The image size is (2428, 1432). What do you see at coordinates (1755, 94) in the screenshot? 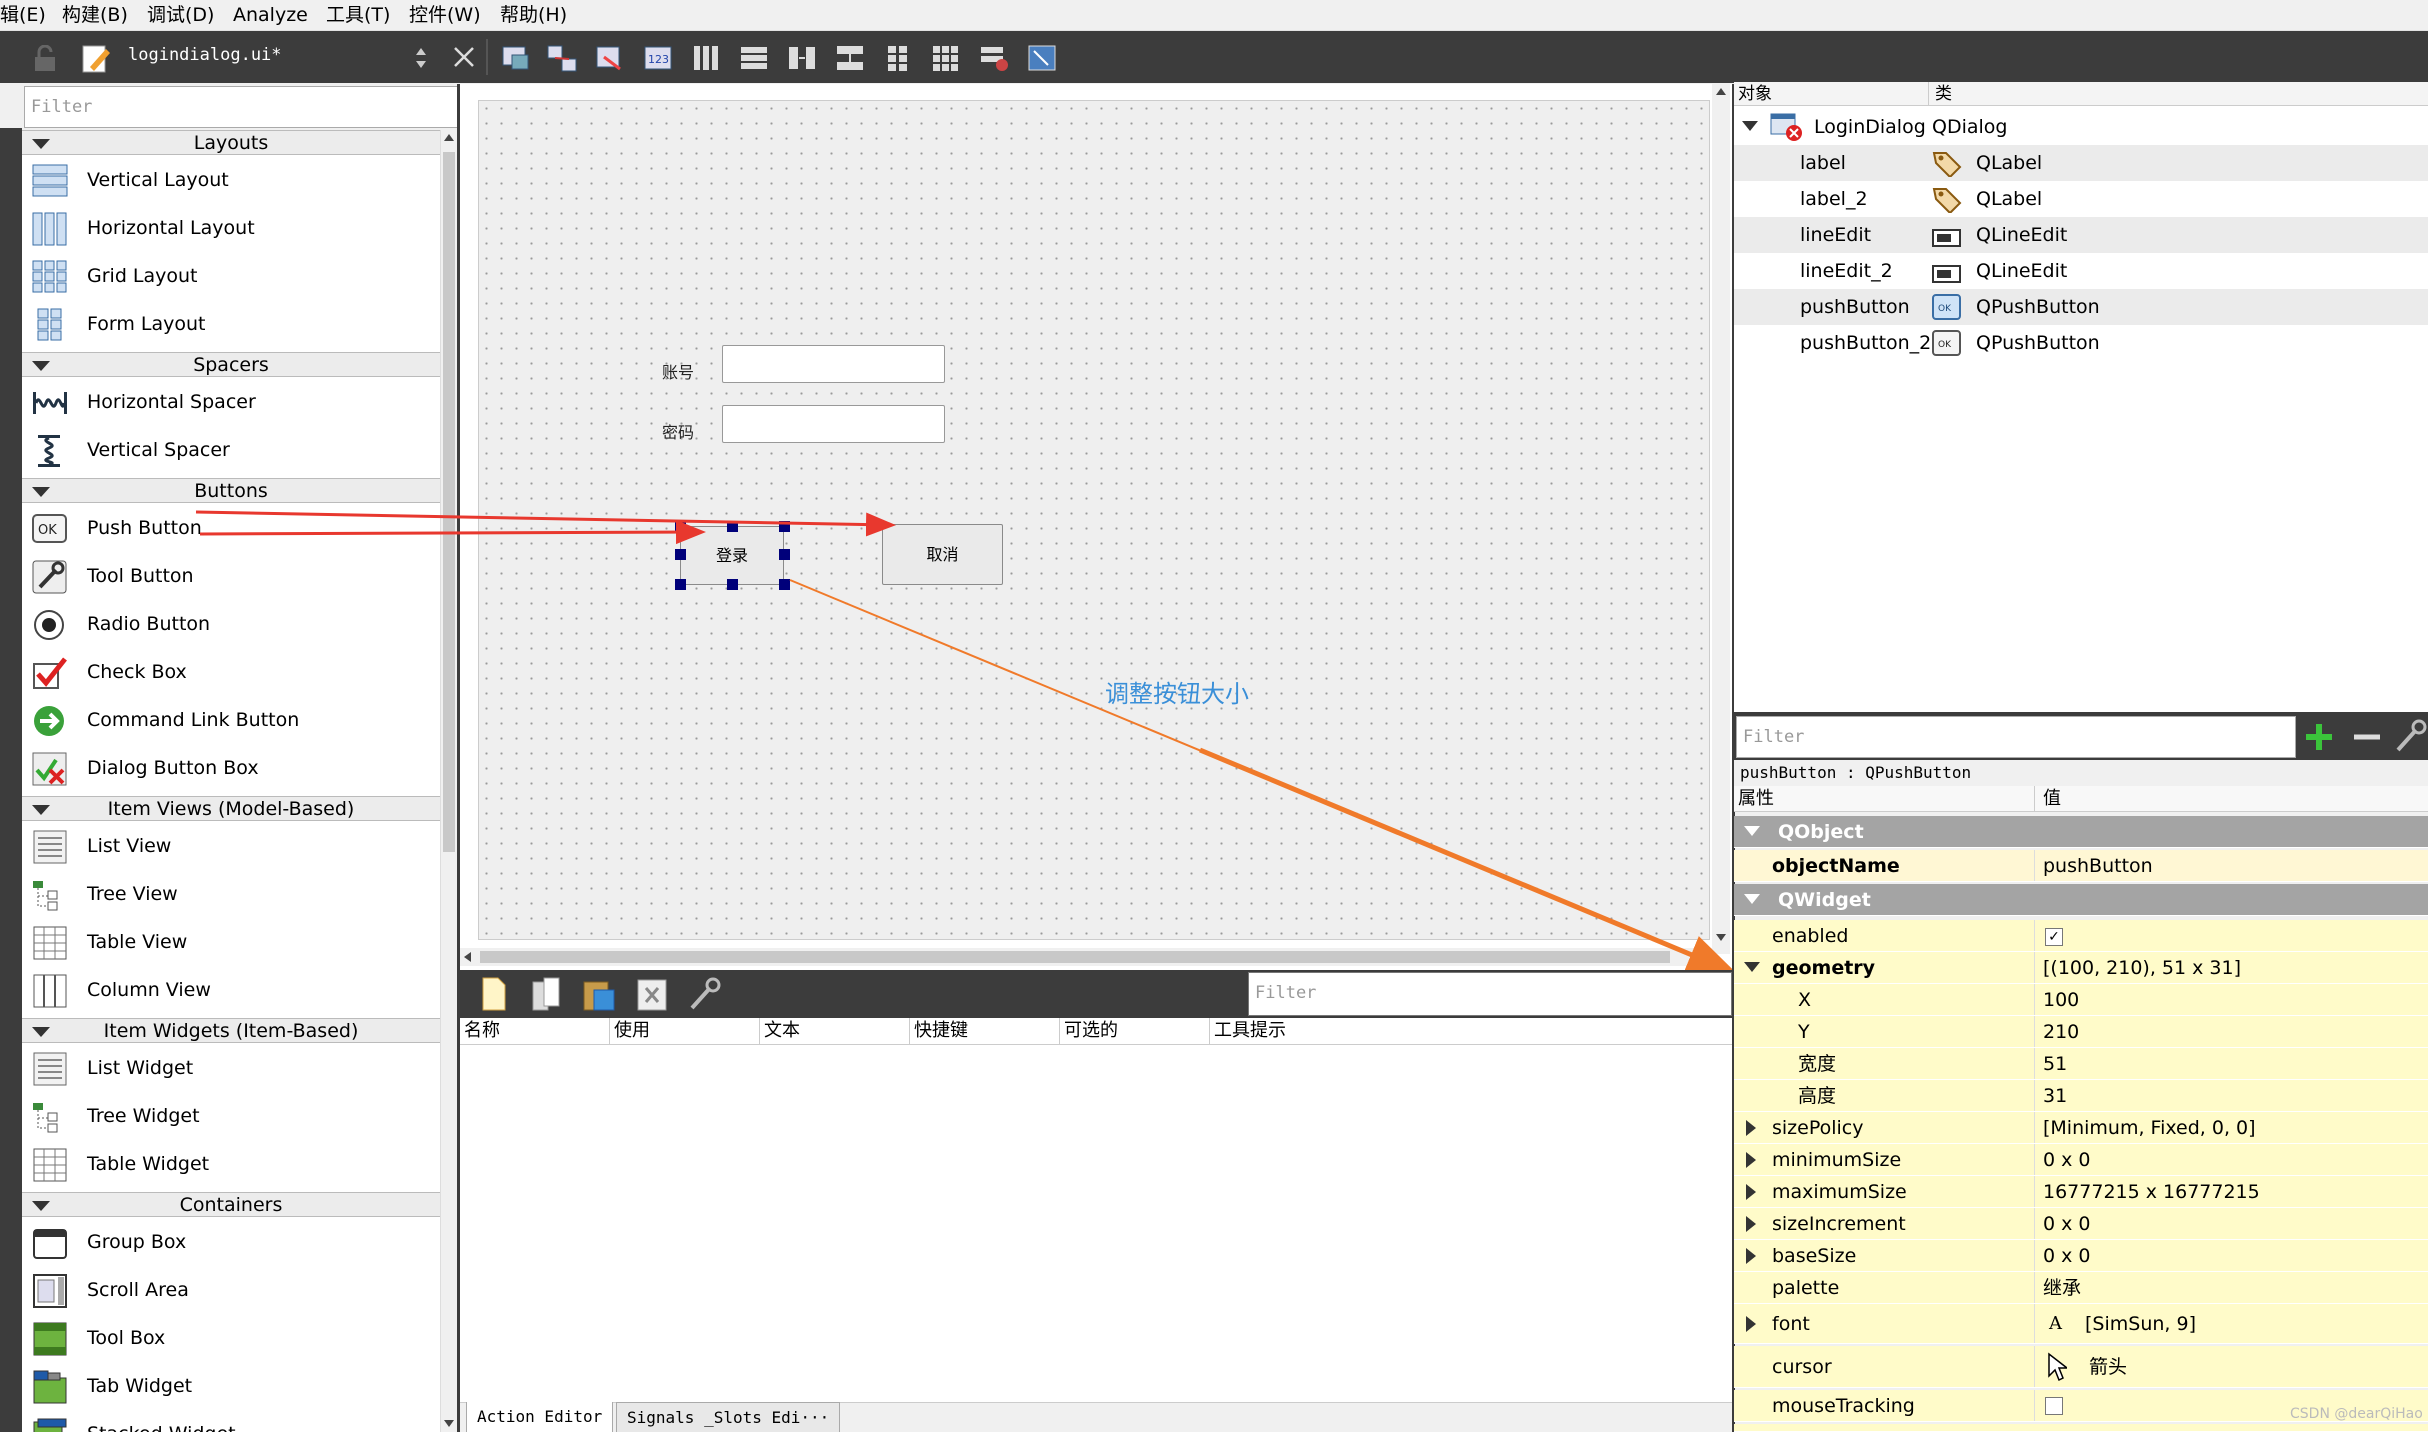
I see `header-object: 对象` at bounding box center [1755, 94].